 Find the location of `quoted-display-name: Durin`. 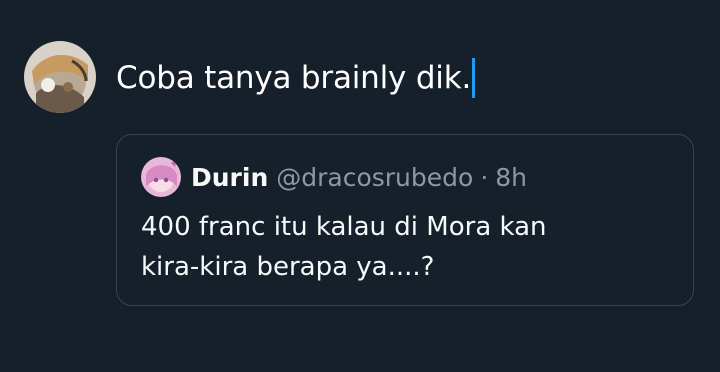

quoted-display-name: Durin is located at coordinates (229, 177).